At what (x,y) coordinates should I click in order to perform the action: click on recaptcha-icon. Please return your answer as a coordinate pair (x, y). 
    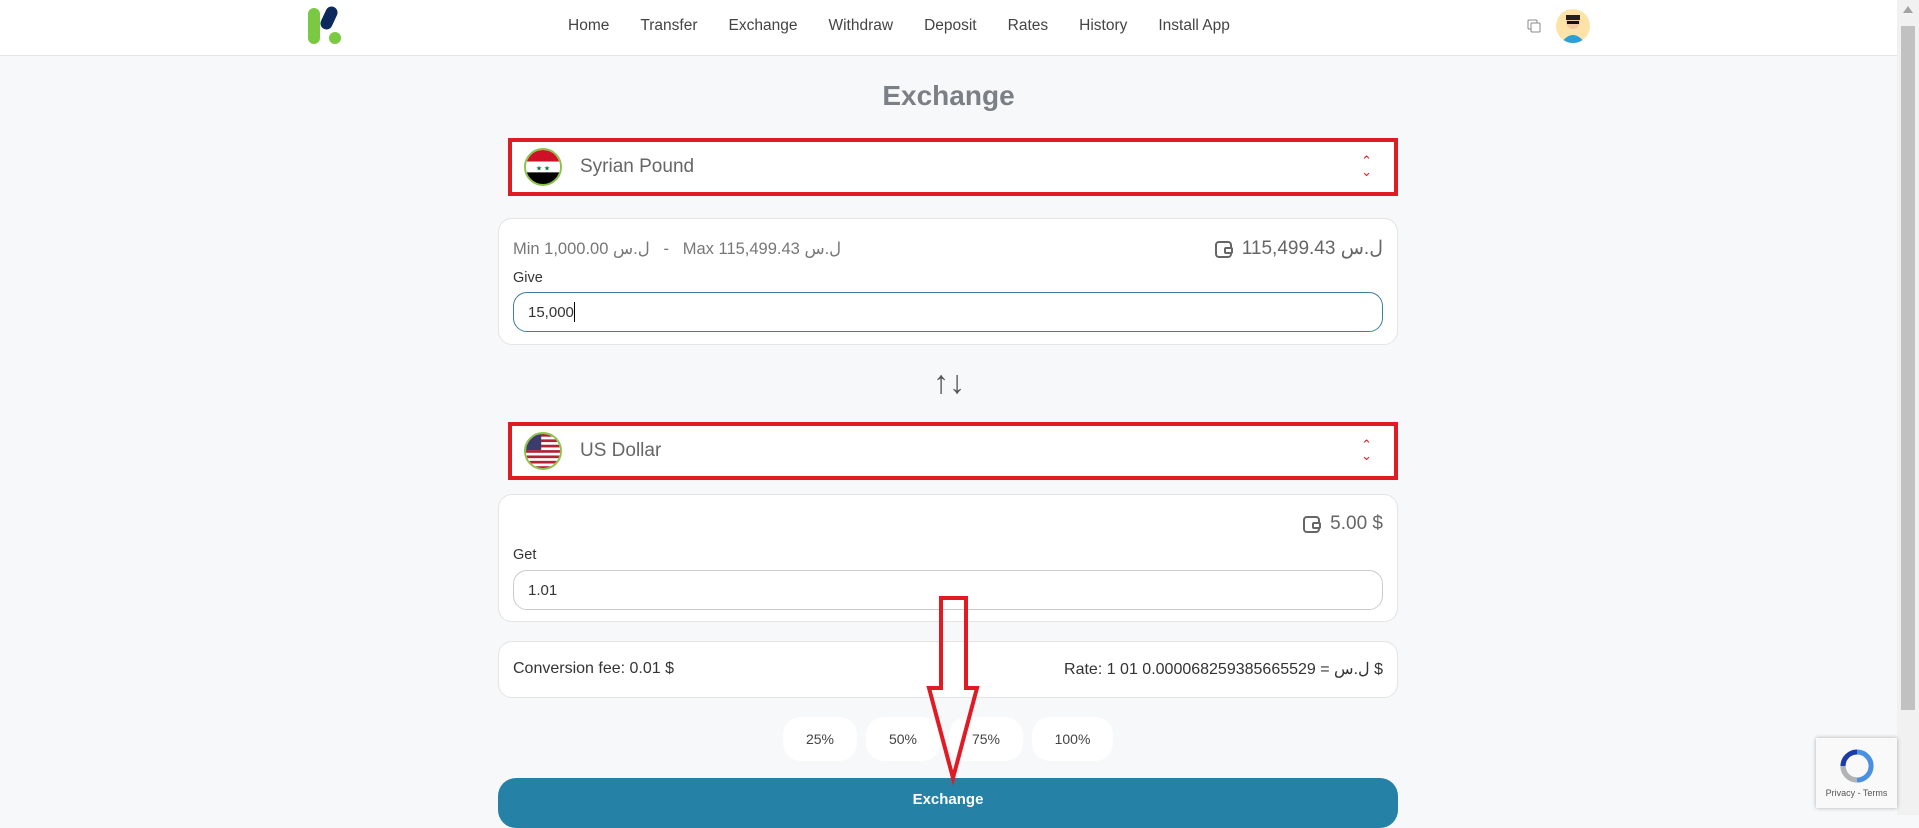
    Looking at the image, I should click on (1857, 766).